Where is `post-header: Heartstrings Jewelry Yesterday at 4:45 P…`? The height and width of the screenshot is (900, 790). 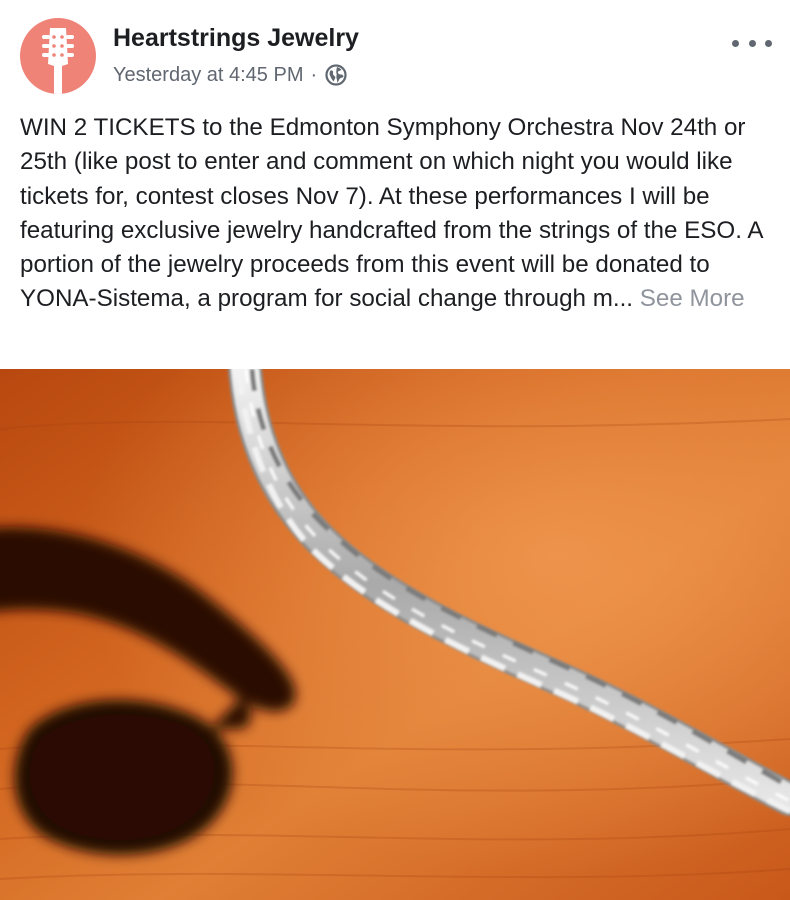 post-header: Heartstrings Jewelry Yesterday at 4:45 P… is located at coordinates (395, 52).